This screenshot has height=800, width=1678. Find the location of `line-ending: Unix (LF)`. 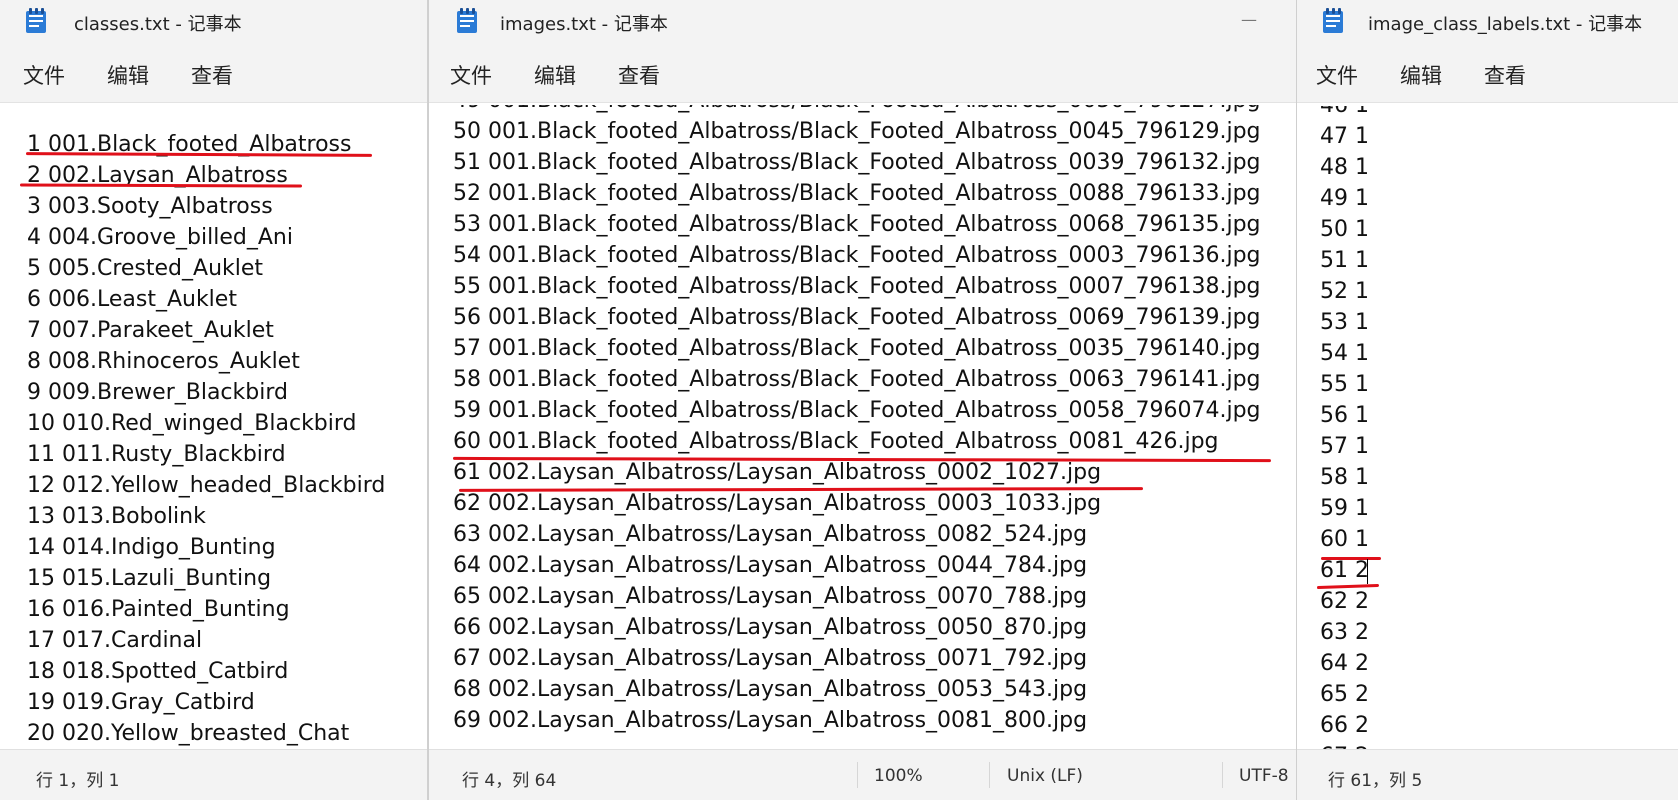

line-ending: Unix (LF) is located at coordinates (1045, 776).